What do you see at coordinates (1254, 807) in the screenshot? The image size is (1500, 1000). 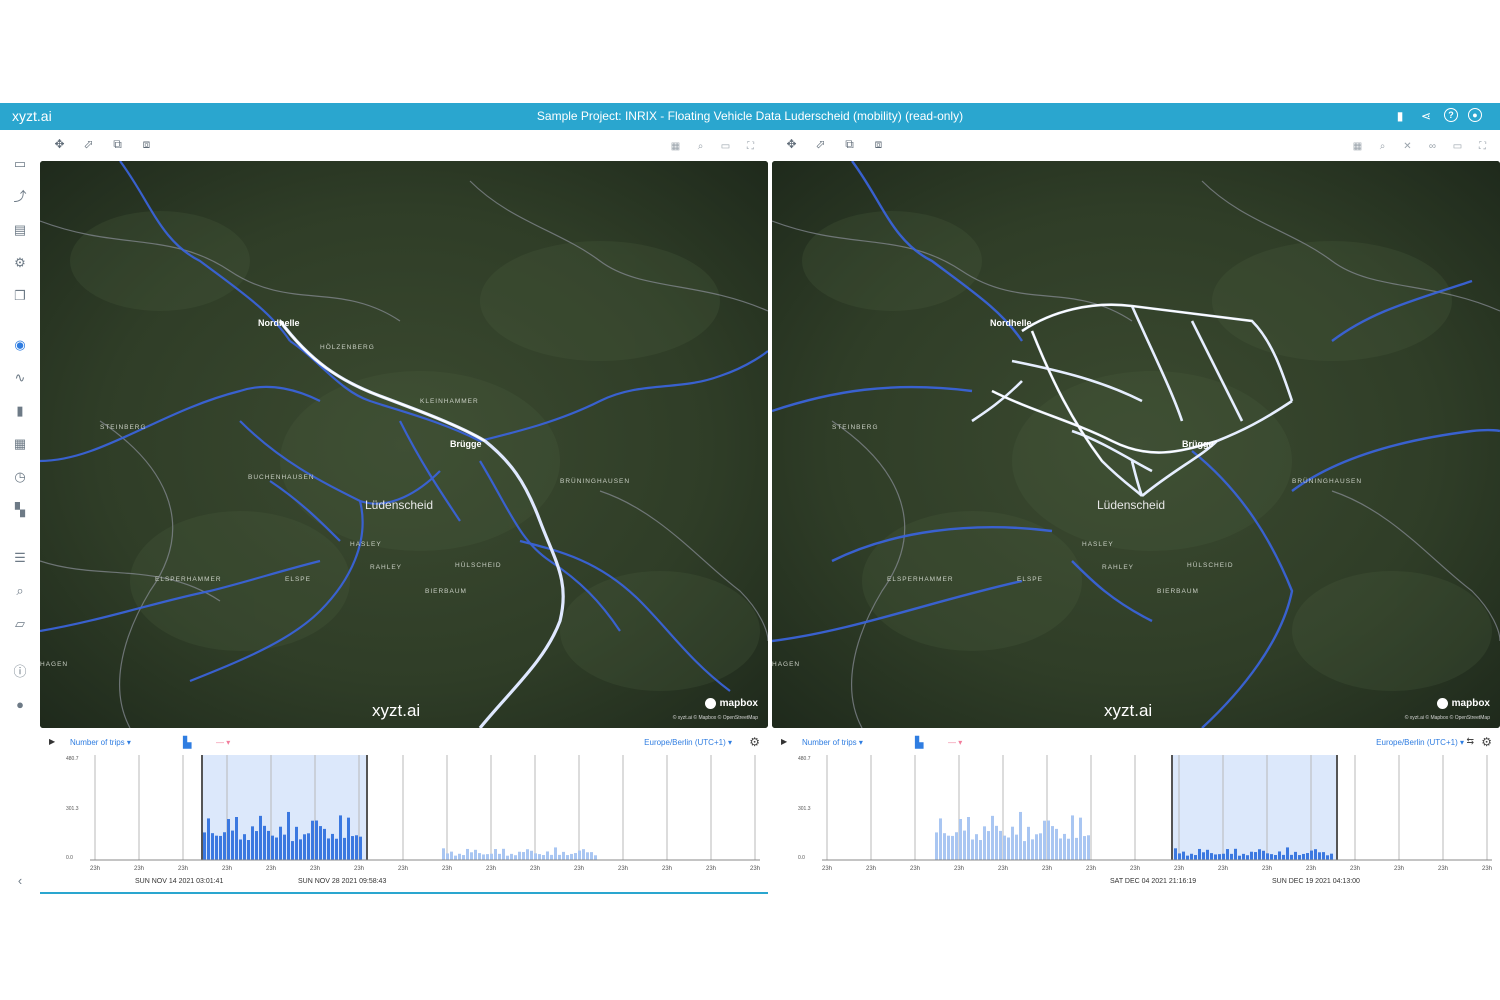 I see `time-selection` at bounding box center [1254, 807].